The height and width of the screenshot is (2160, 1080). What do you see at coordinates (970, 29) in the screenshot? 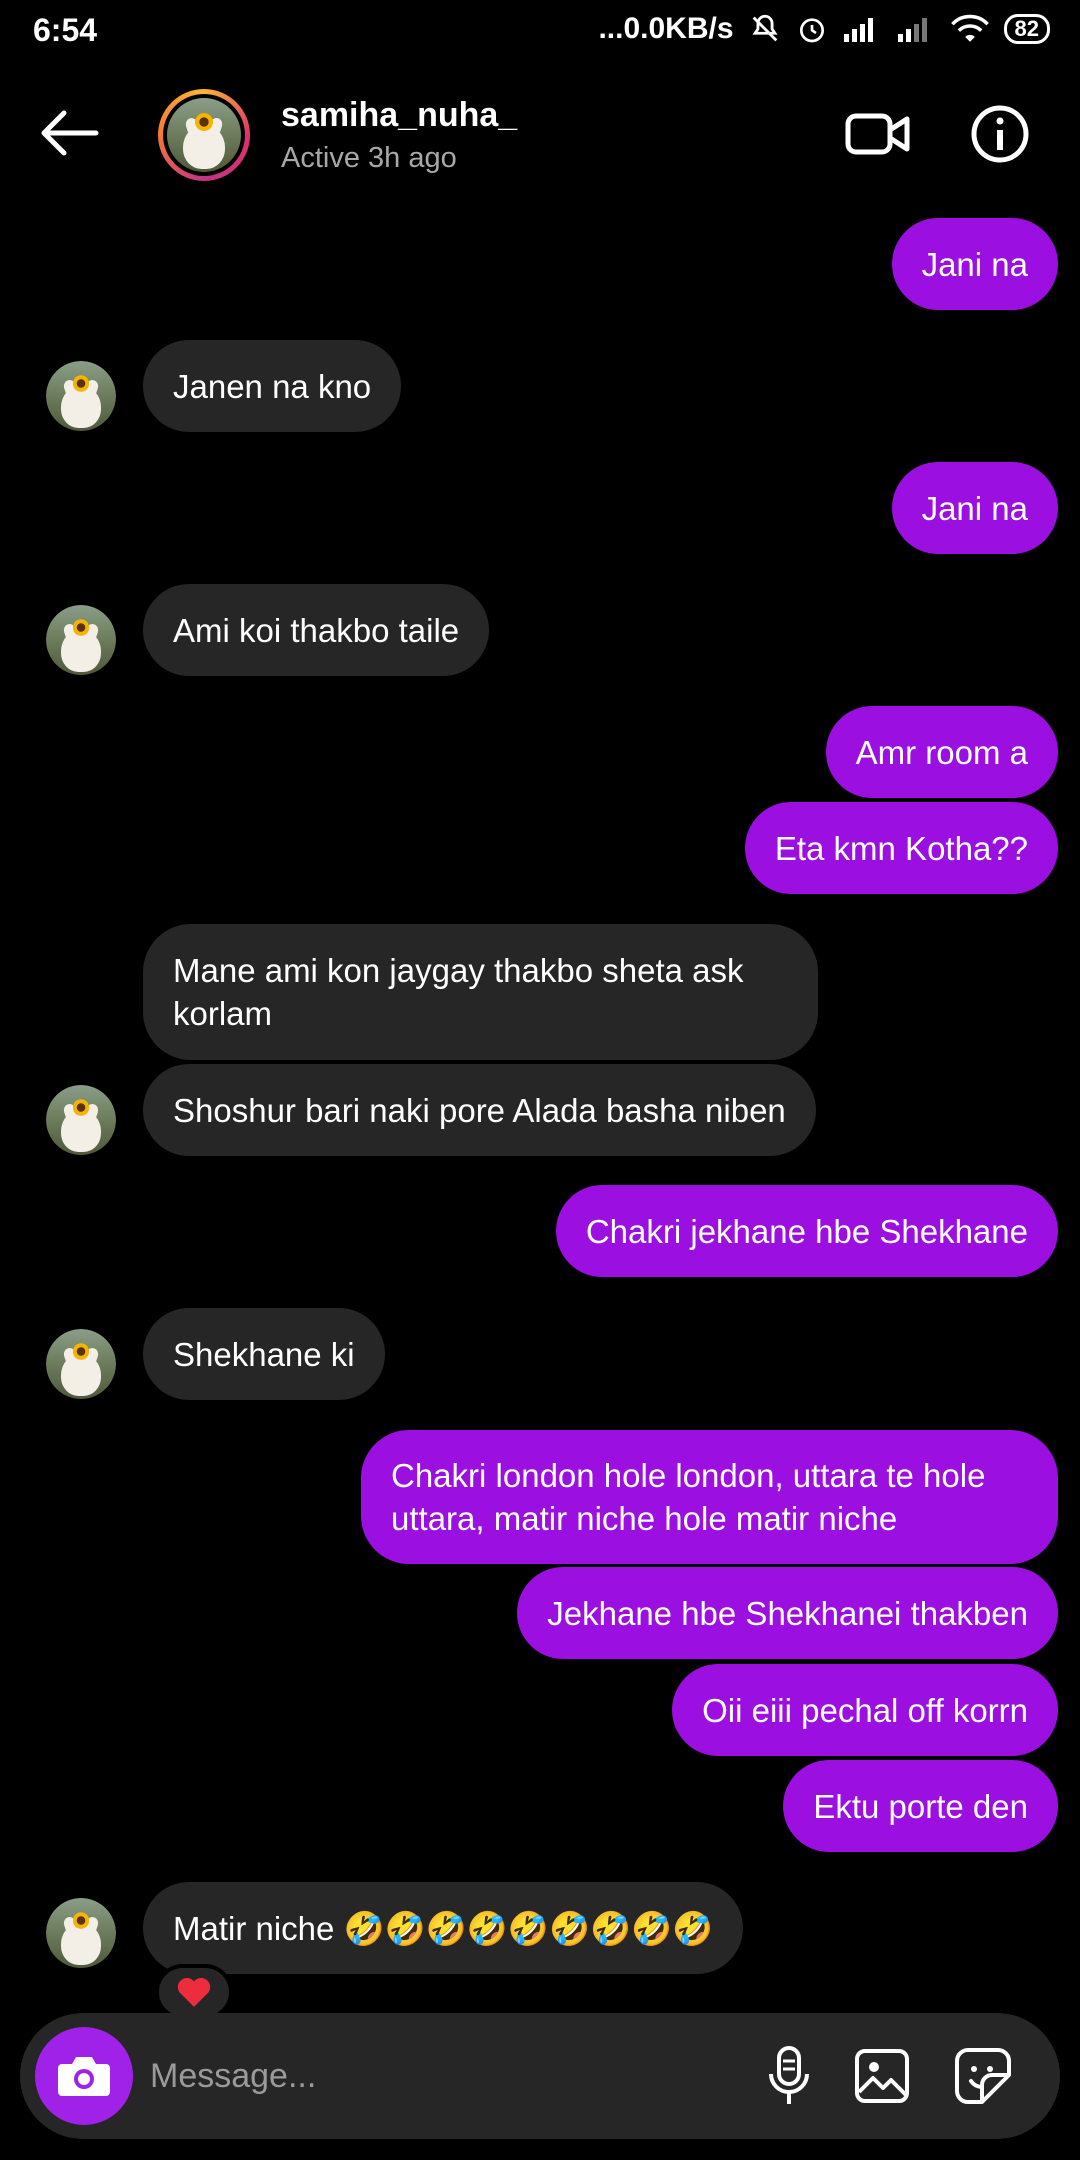
I see `wifi-icon` at bounding box center [970, 29].